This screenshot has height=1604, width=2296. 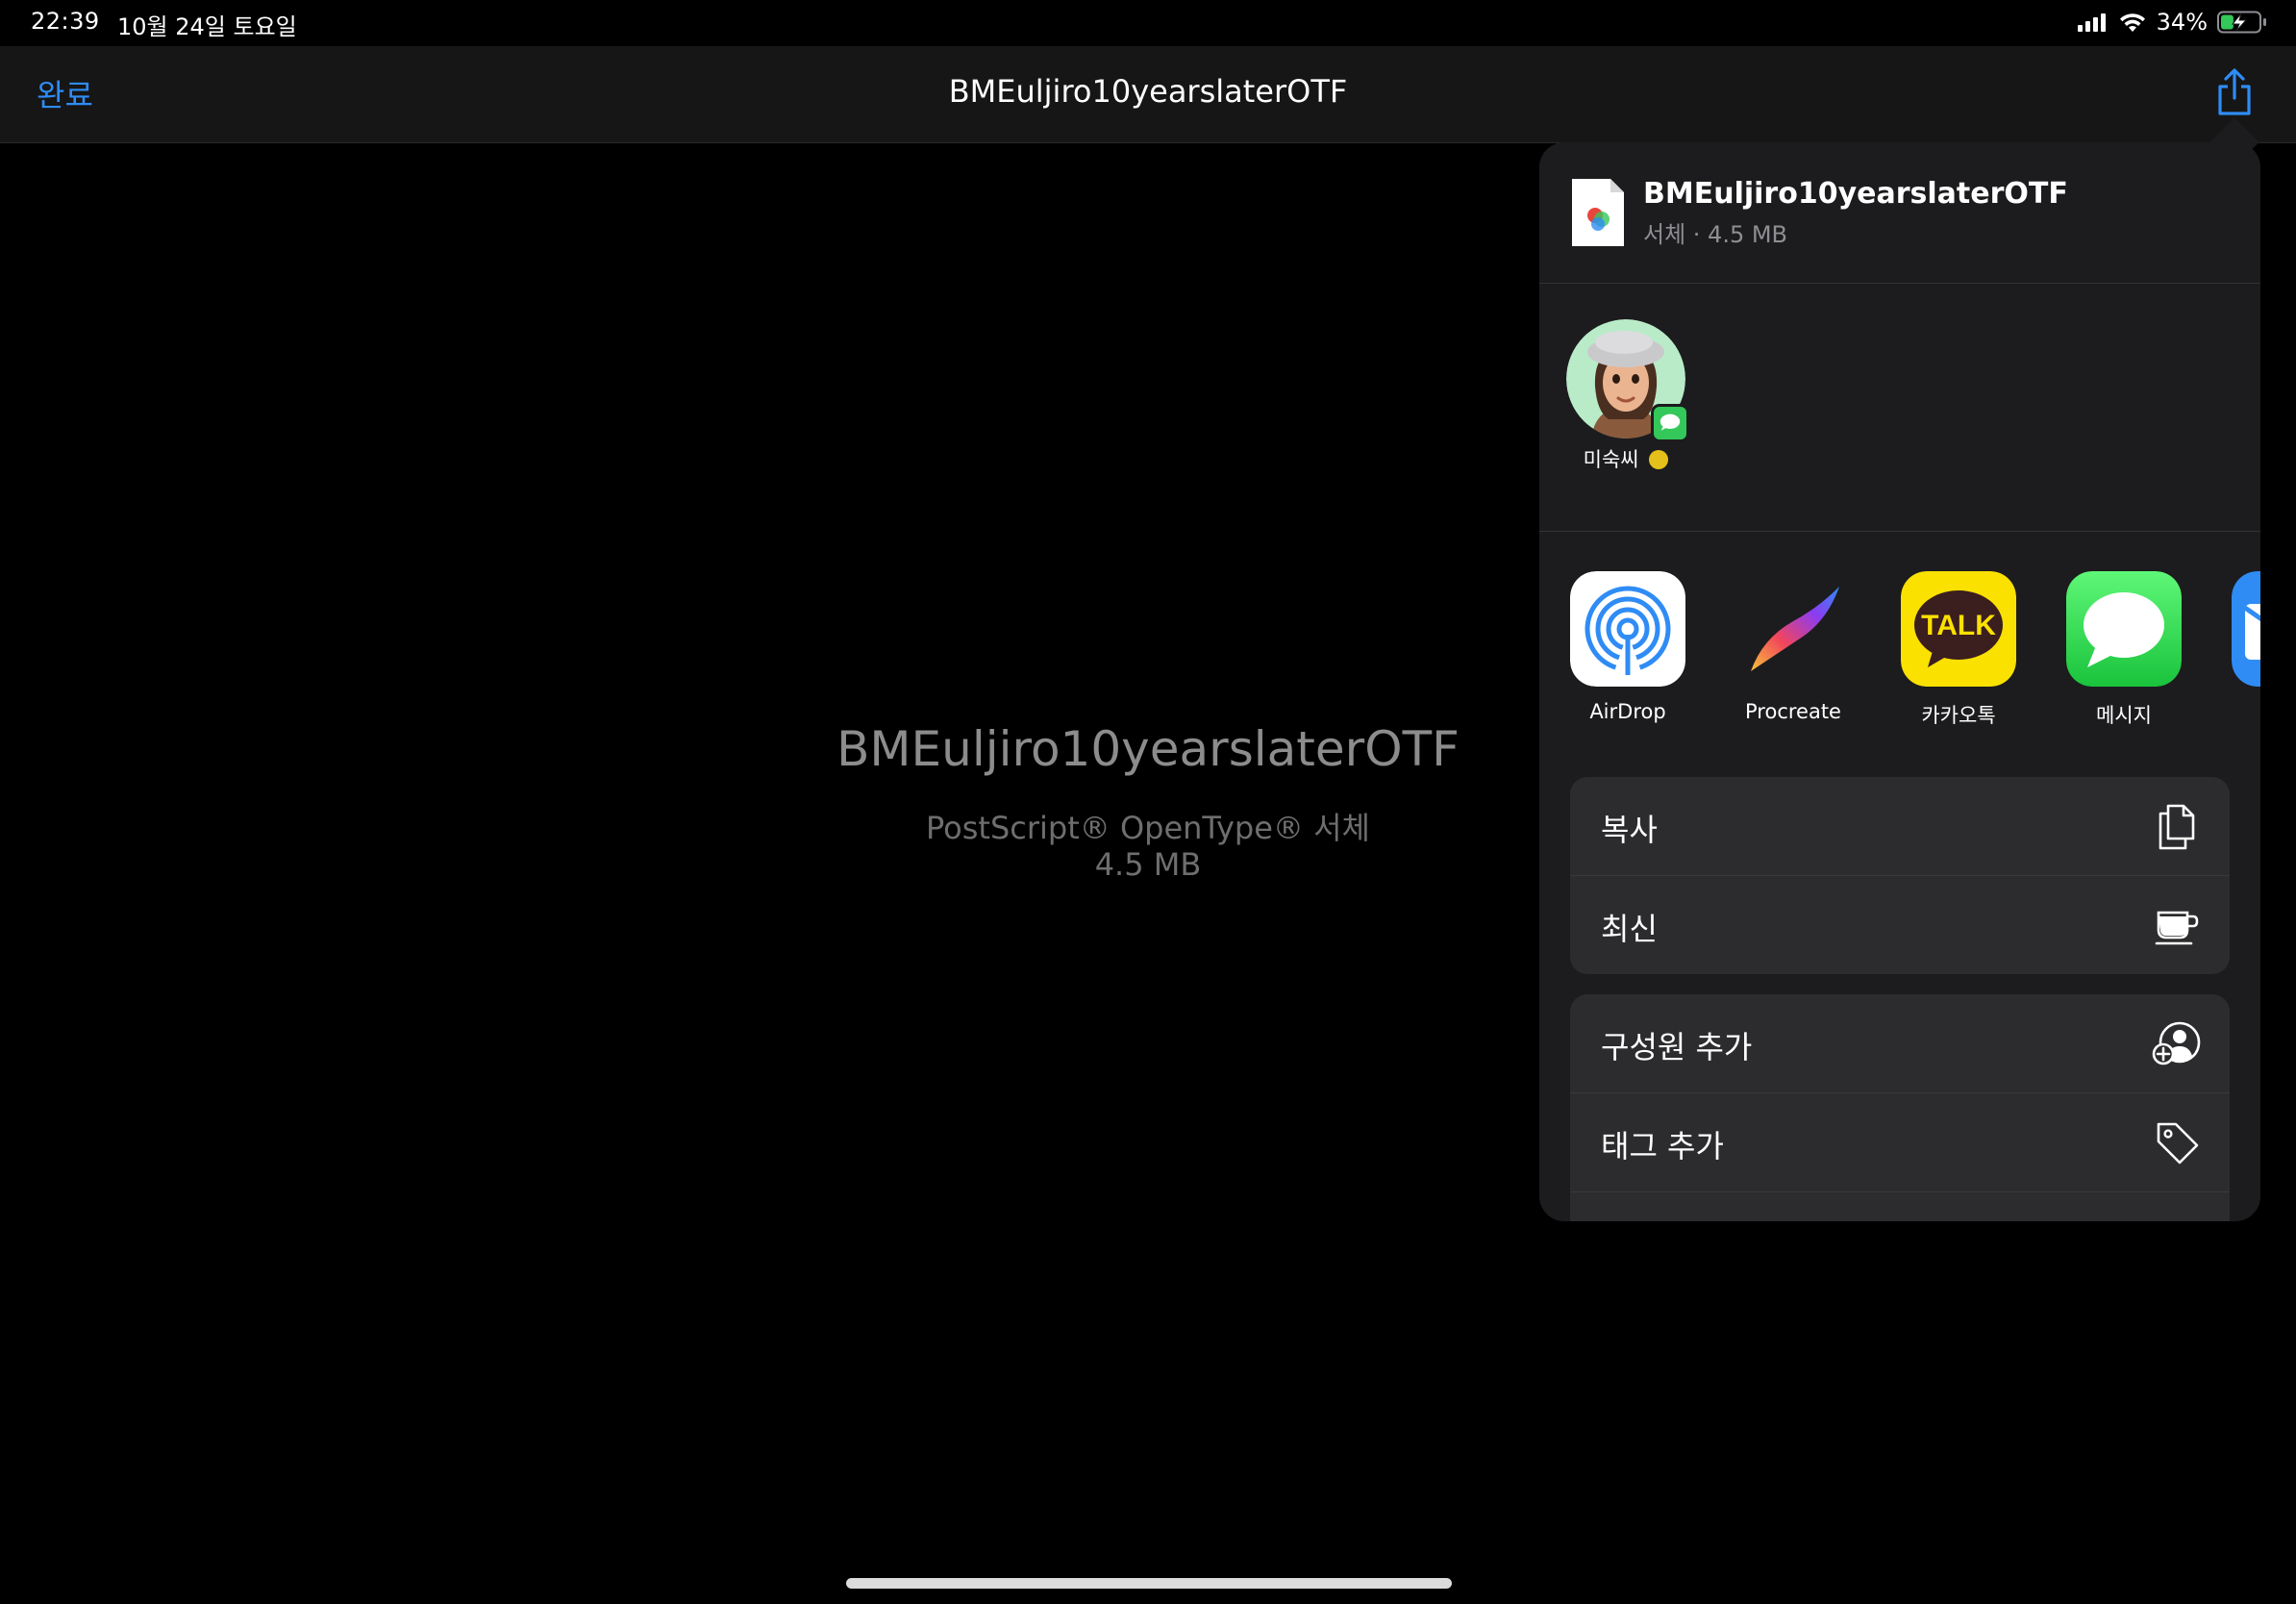 I want to click on share-app-airdrop: AirDrop, so click(x=1627, y=647).